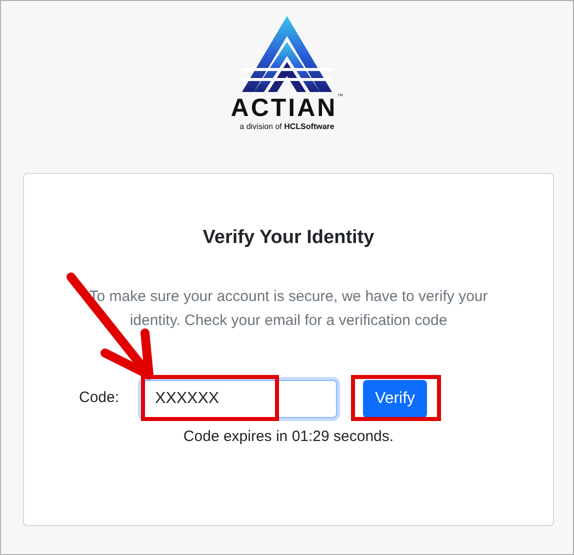  Describe the element at coordinates (287, 54) in the screenshot. I see `logo-icon` at that location.